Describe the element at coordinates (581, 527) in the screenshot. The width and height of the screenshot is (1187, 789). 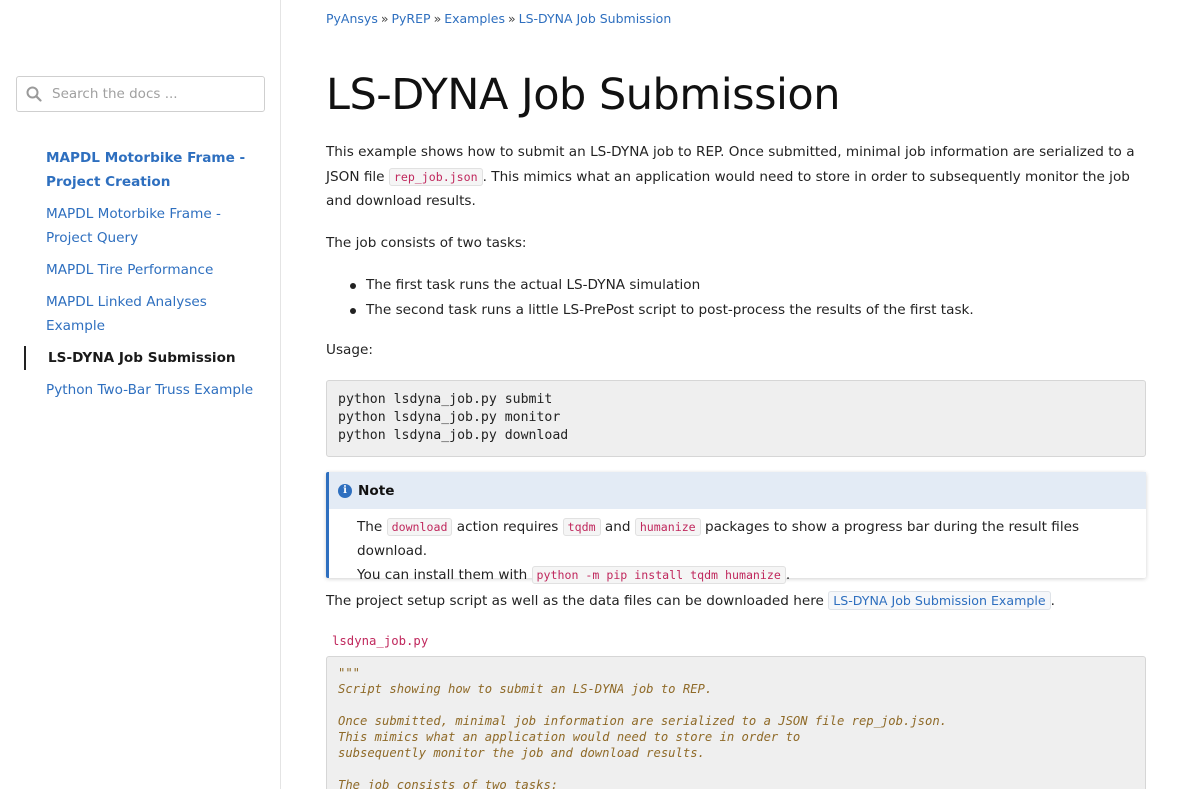
I see `inline-code-tqdm: tqdm` at that location.